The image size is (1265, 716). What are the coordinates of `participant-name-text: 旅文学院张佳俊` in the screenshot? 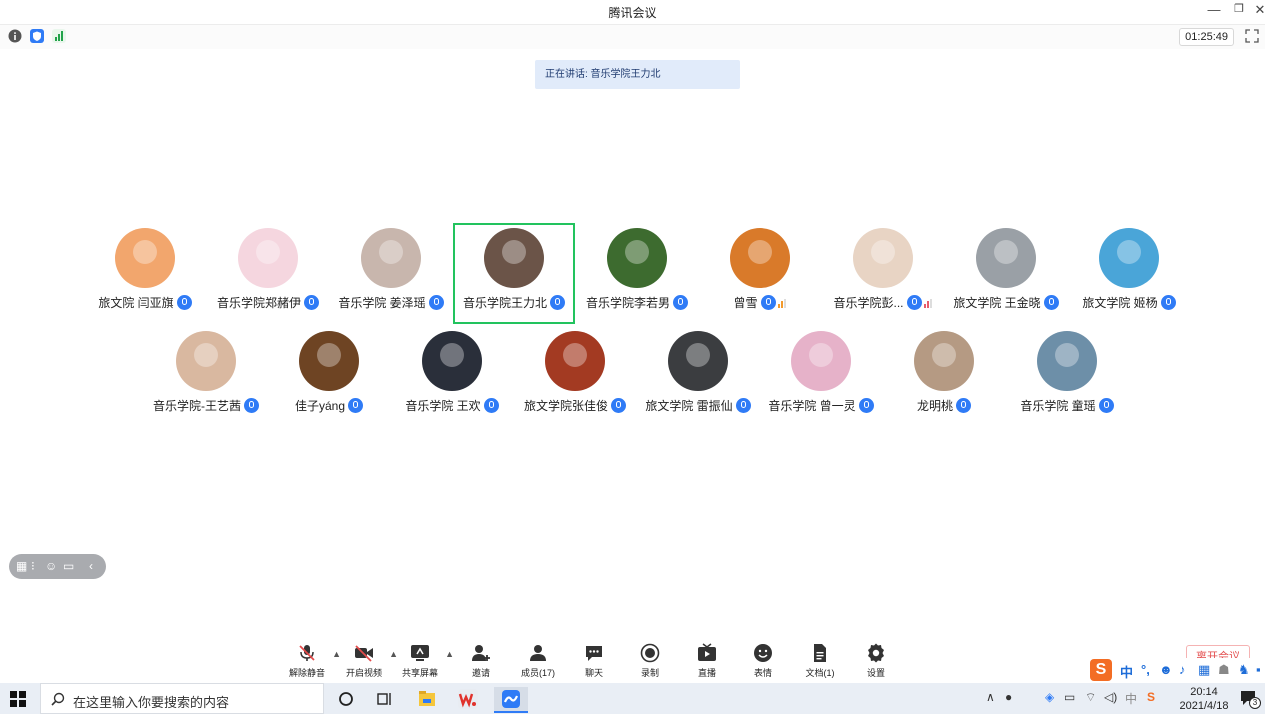 It's located at (565, 406).